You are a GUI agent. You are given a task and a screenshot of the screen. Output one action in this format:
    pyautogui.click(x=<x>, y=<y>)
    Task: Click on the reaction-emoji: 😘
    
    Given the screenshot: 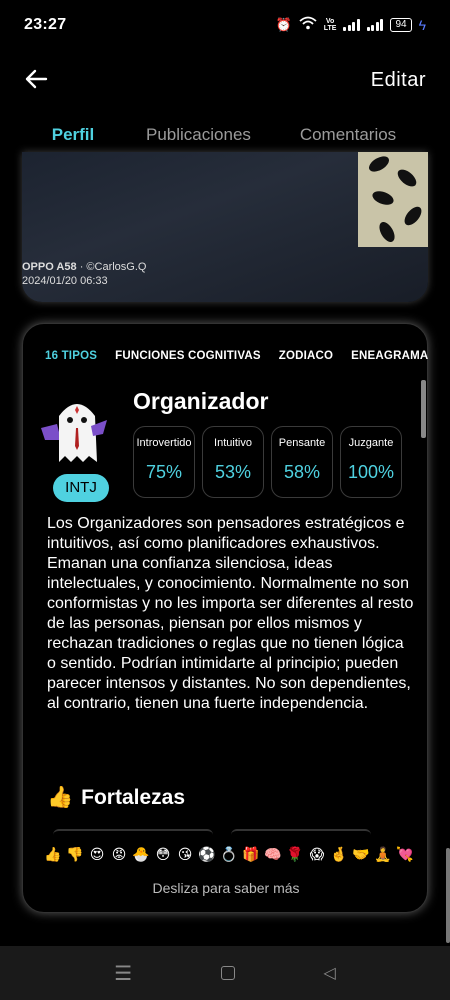 What is the action you would take?
    pyautogui.click(x=185, y=854)
    